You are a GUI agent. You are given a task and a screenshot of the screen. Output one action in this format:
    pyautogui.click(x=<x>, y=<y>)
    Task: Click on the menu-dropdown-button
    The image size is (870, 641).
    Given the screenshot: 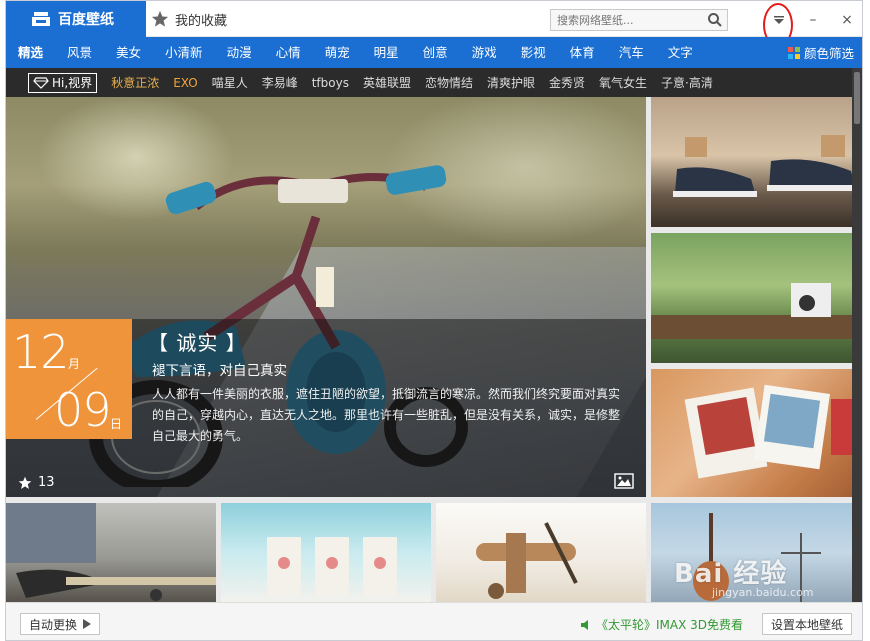 What is the action you would take?
    pyautogui.click(x=779, y=20)
    